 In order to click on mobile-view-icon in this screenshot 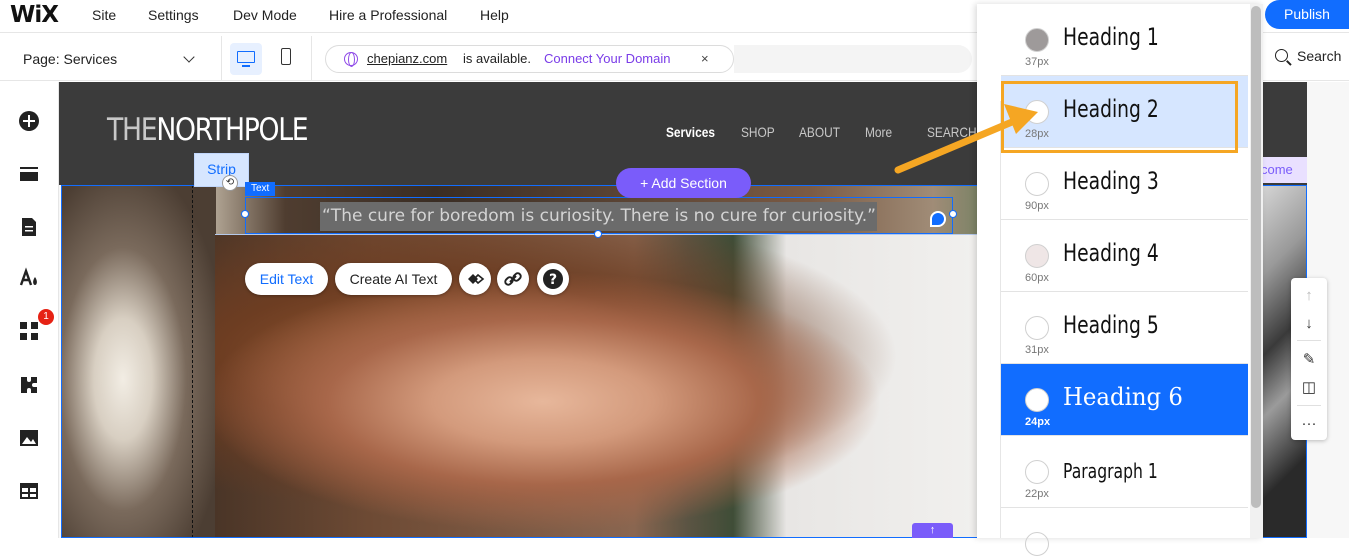, I will do `click(286, 56)`.